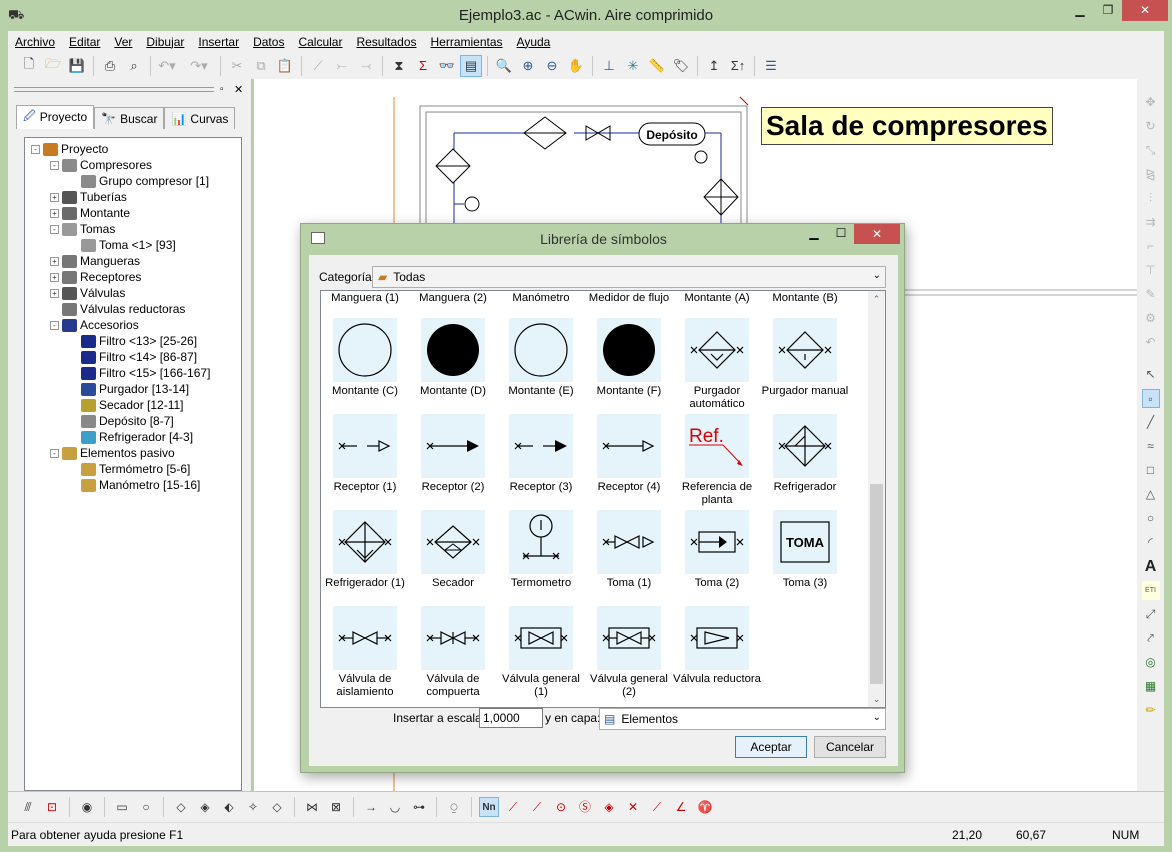 The width and height of the screenshot is (1172, 852). Describe the element at coordinates (541, 542) in the screenshot. I see `symbol-thermo-icon` at that location.